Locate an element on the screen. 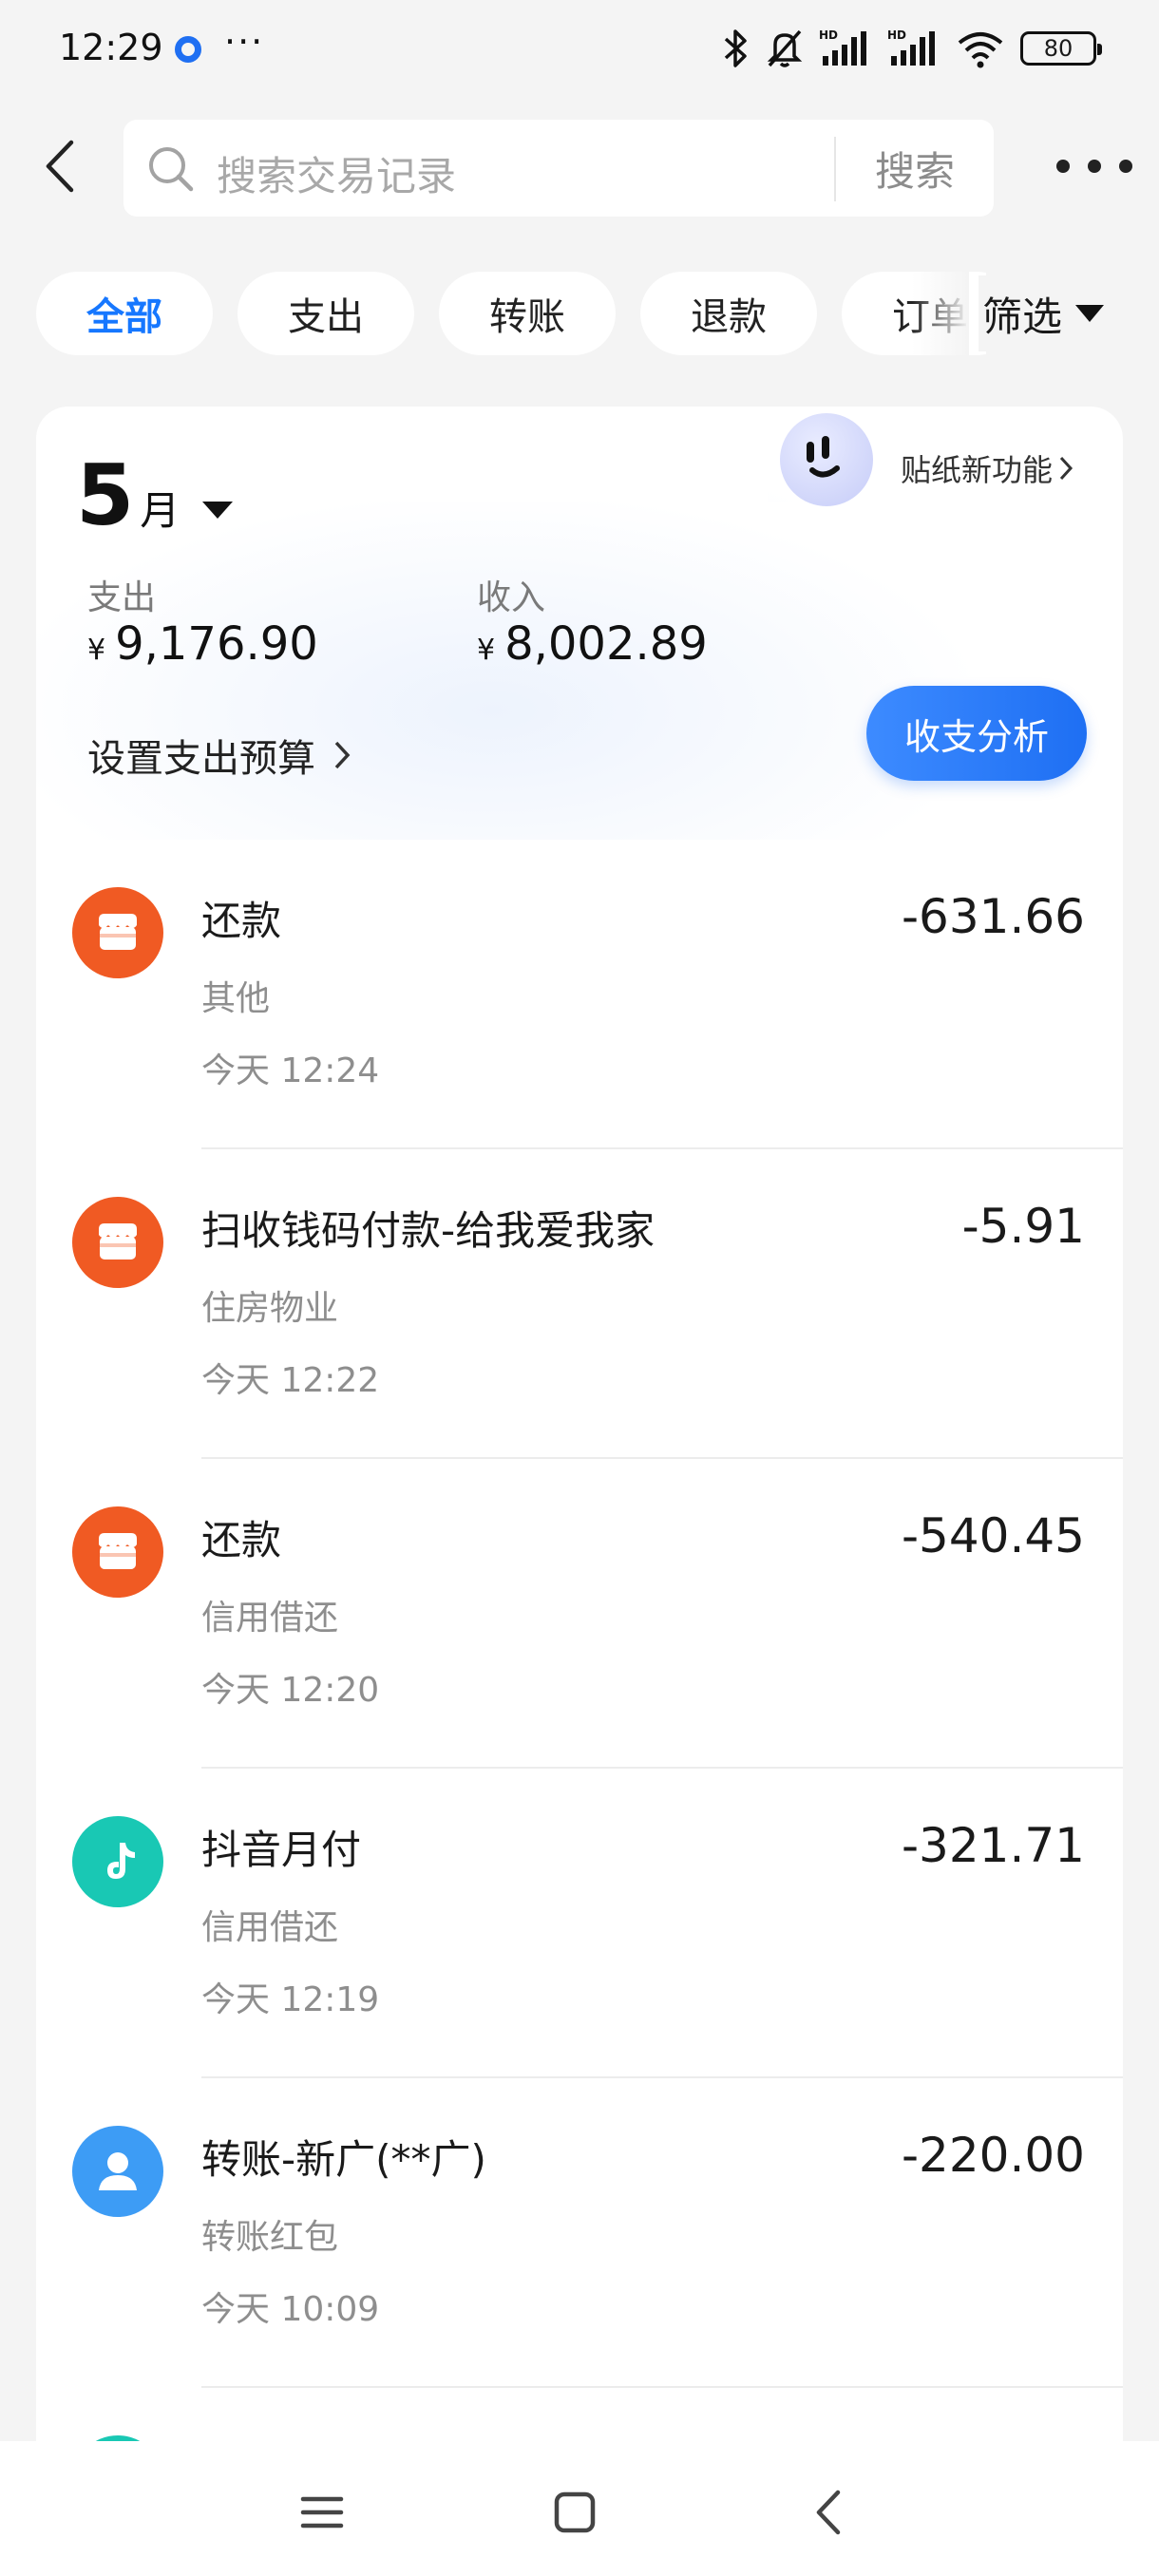 The height and width of the screenshot is (2576, 1159). transaction-title: 转账-新广(**广) is located at coordinates (343, 2159).